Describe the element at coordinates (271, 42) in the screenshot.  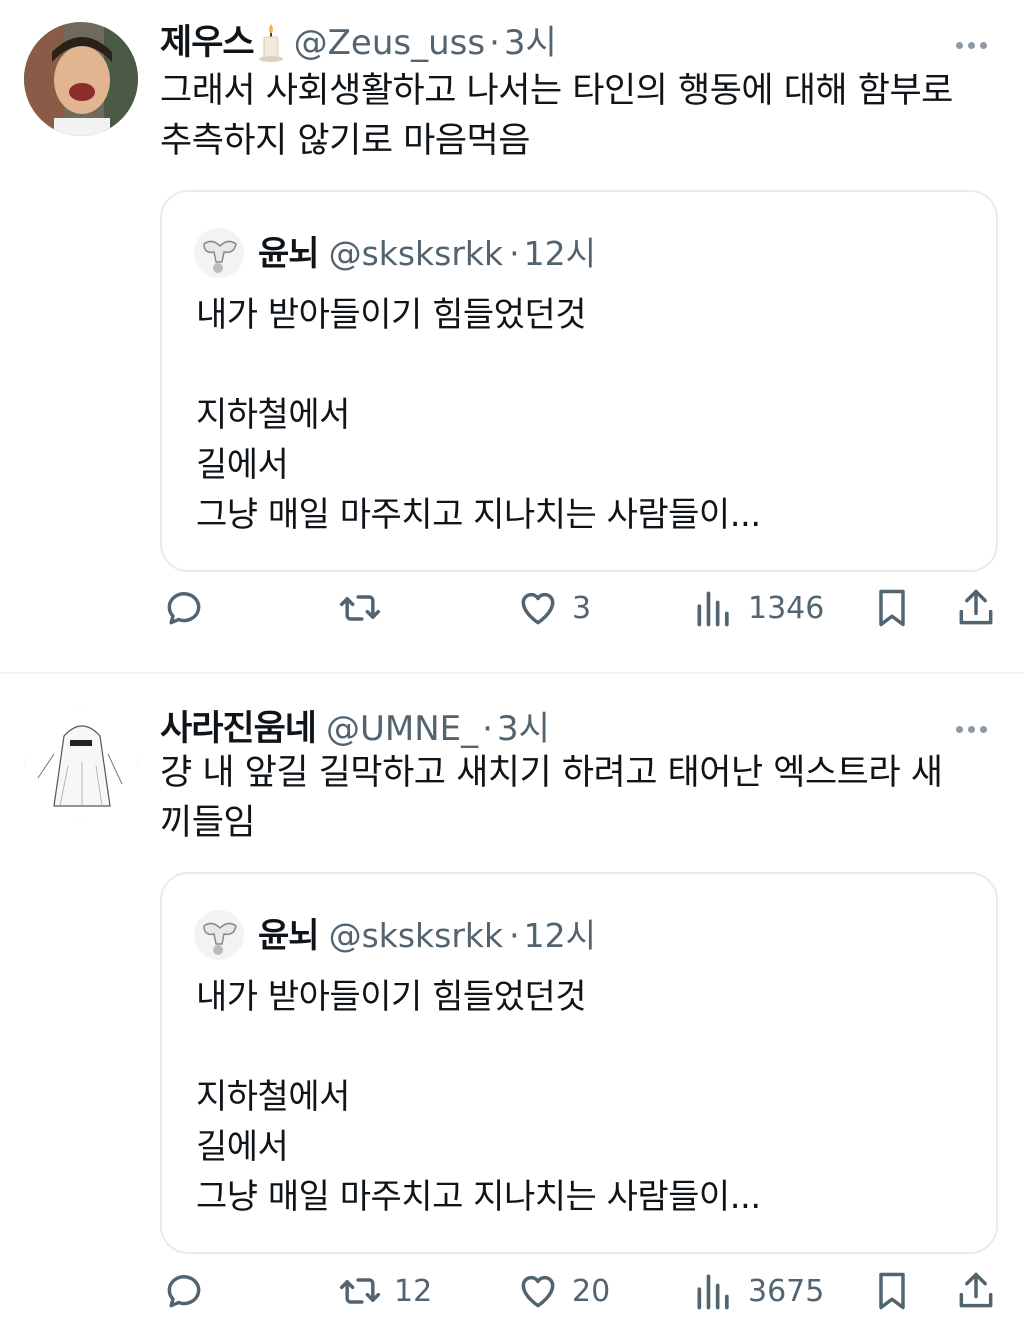
I see `candle-emoji` at that location.